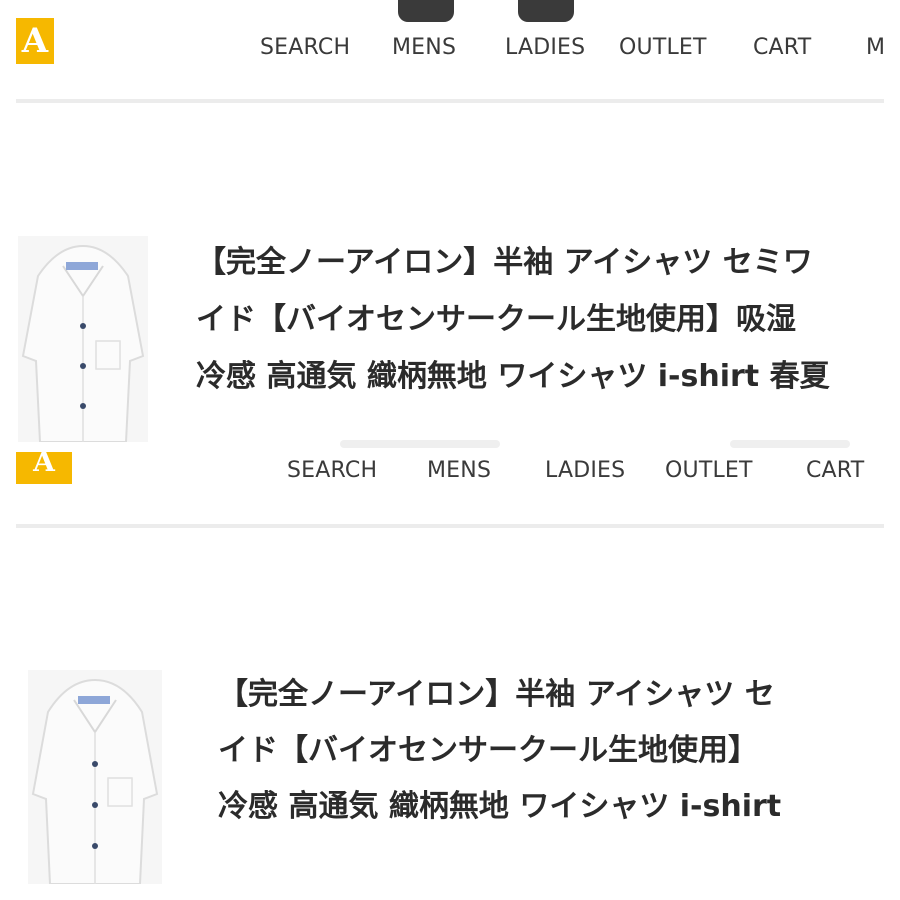  What do you see at coordinates (546, 11) in the screenshot?
I see `ladies-icon` at bounding box center [546, 11].